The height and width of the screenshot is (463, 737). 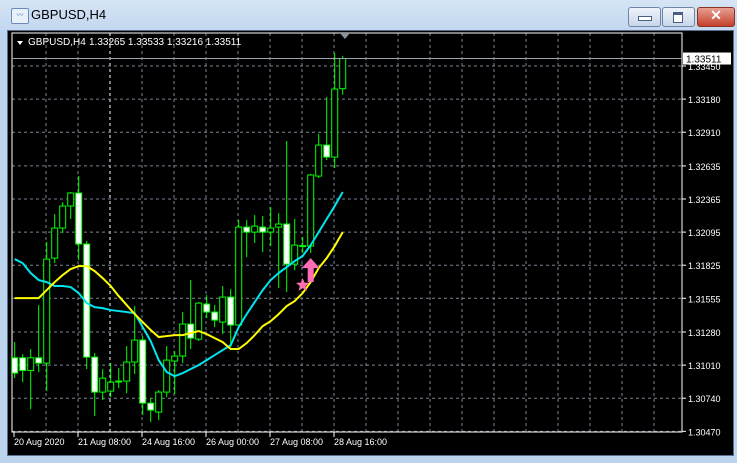 I want to click on time-label: 27 Aug 08:00, so click(x=296, y=442).